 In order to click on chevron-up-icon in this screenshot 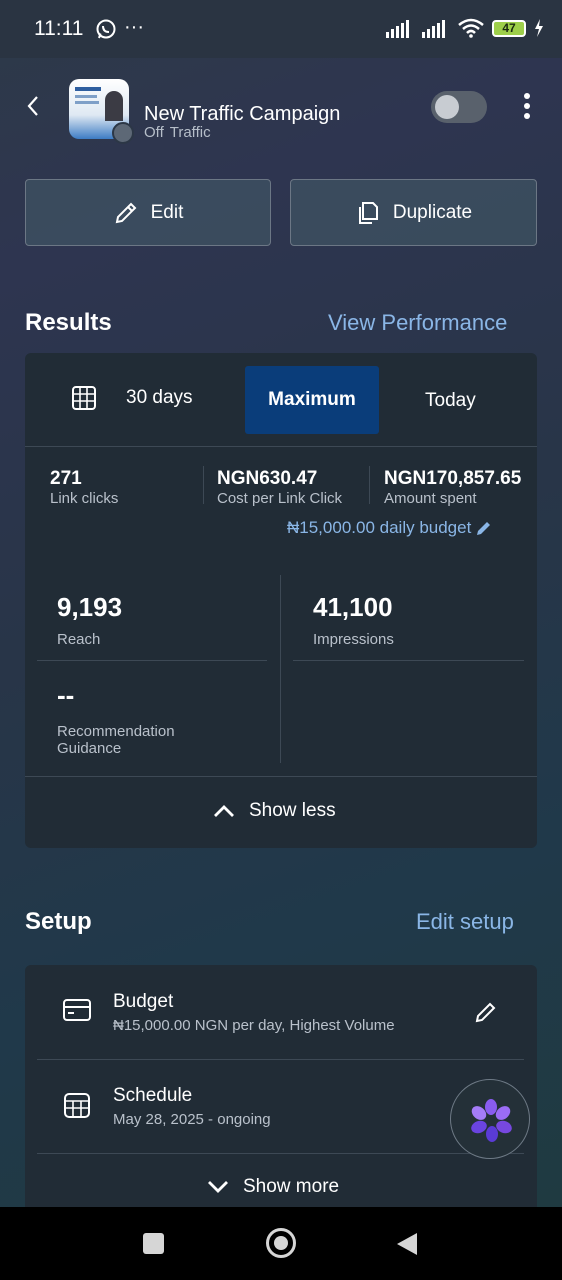, I will do `click(224, 811)`.